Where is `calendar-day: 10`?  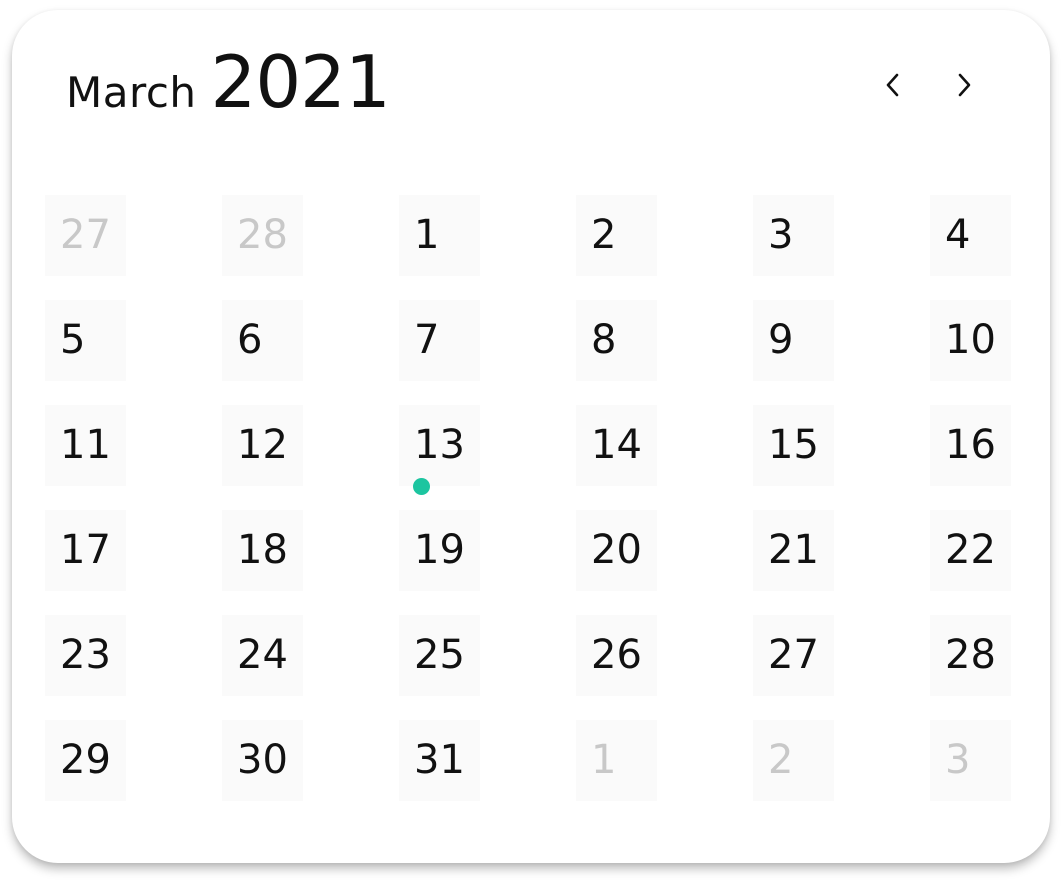 calendar-day: 10 is located at coordinates (970, 340).